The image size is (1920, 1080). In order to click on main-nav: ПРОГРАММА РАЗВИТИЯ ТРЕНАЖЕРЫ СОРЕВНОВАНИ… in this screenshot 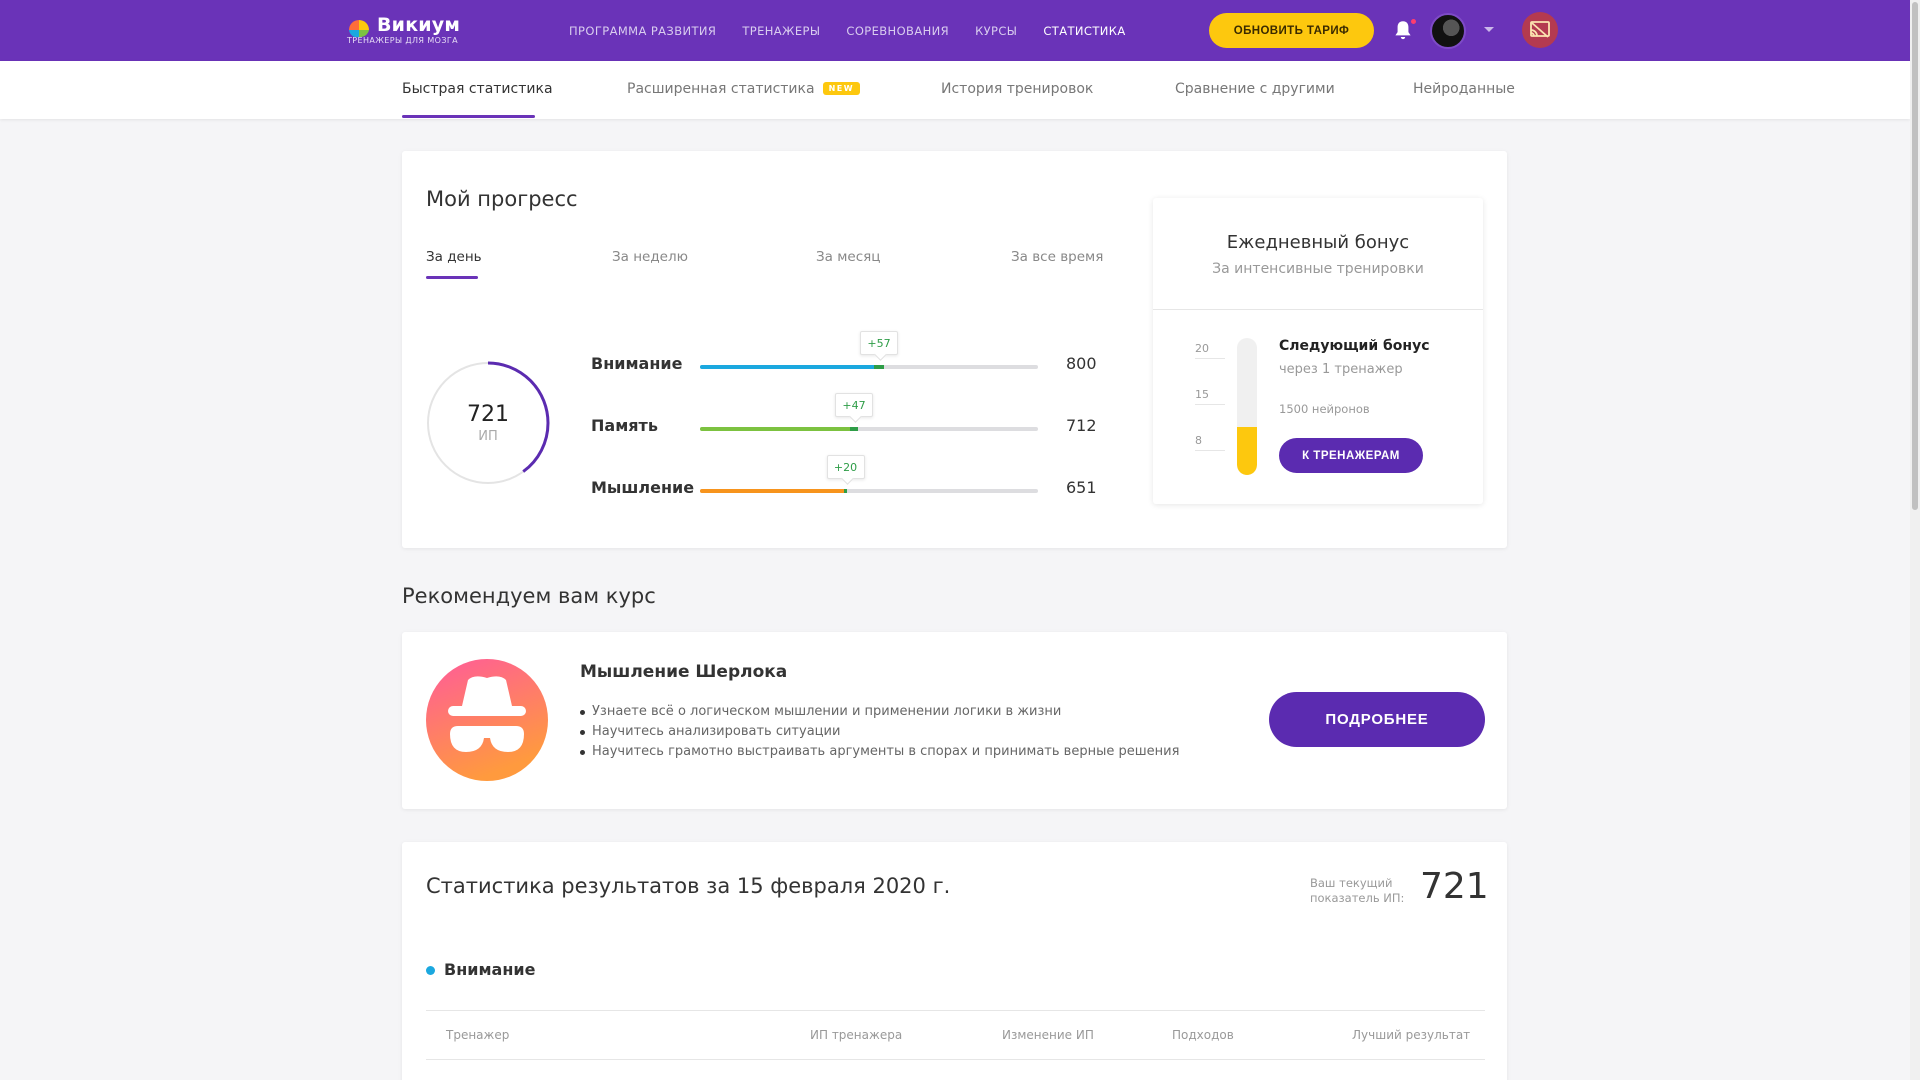, I will do `click(860, 30)`.